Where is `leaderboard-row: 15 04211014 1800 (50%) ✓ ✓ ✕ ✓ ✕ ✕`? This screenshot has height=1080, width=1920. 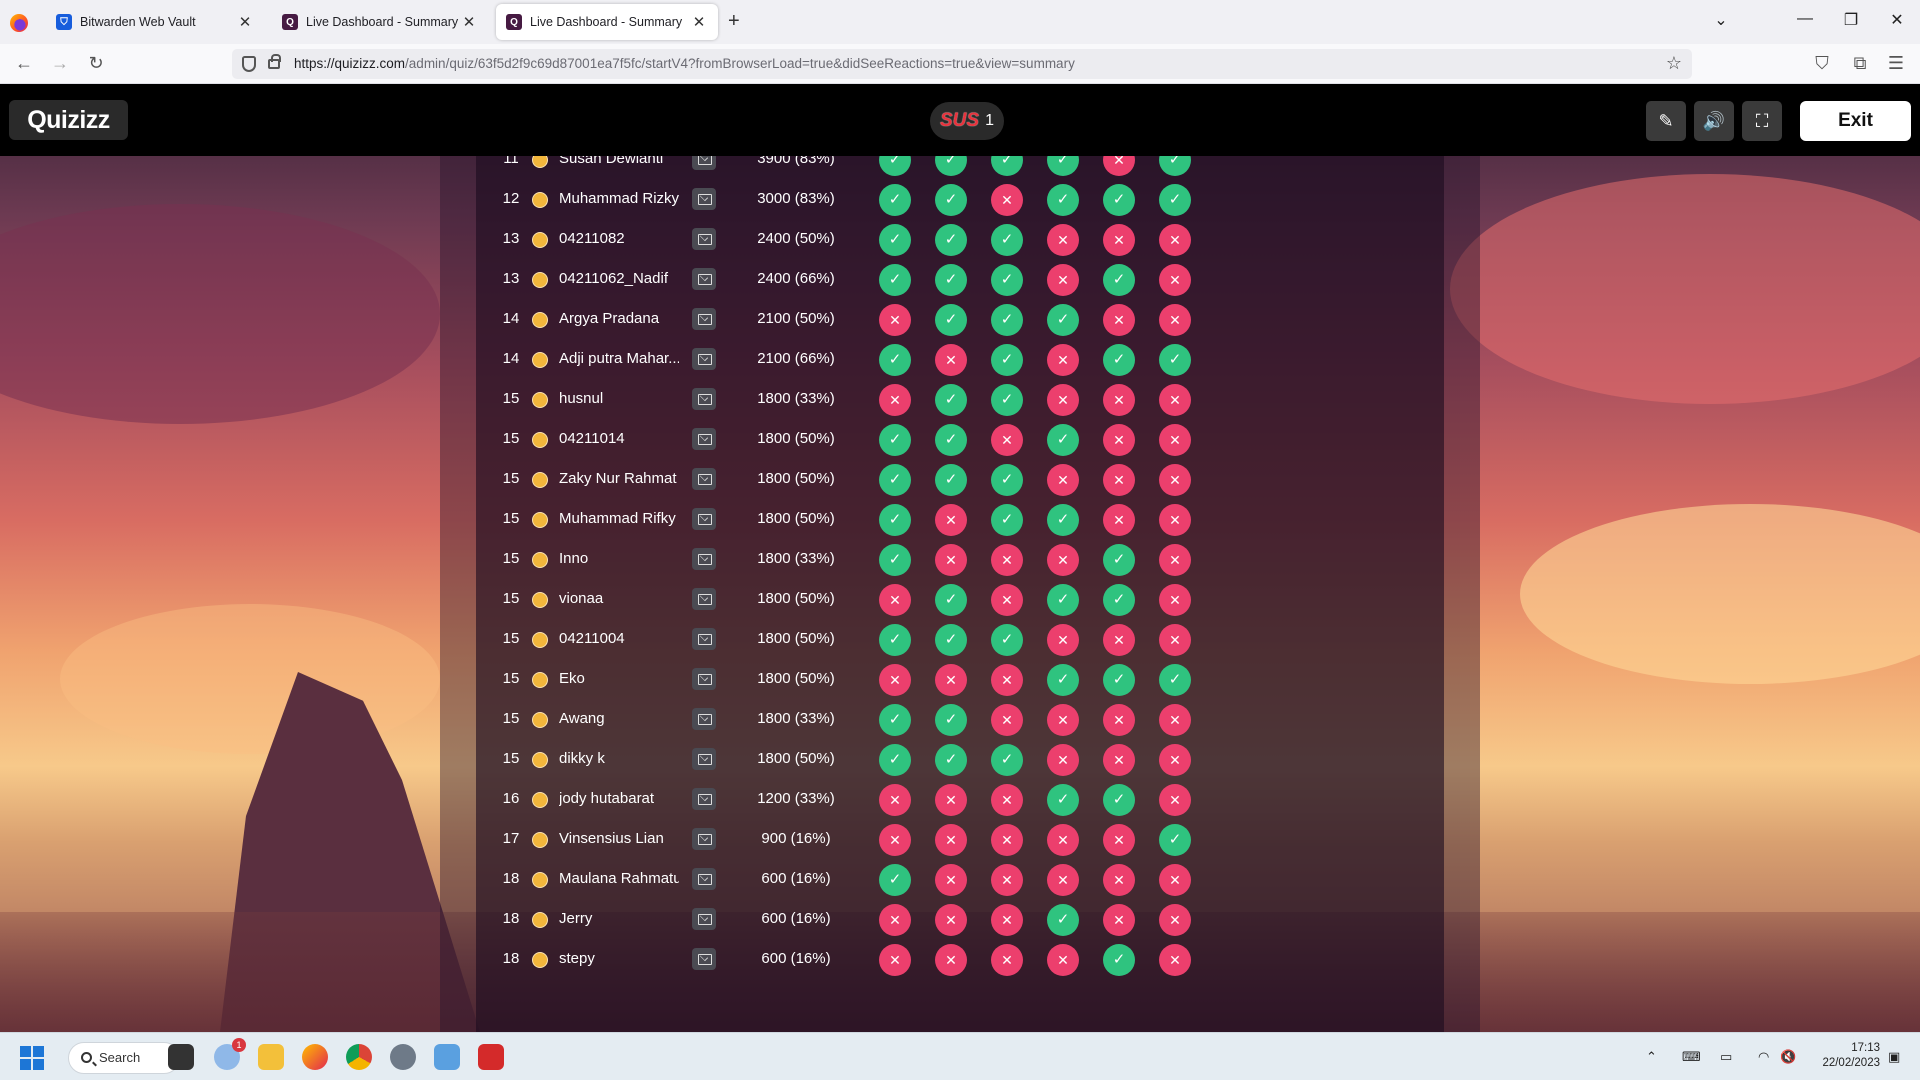
leaderboard-row: 15 04211014 1800 (50%) ✓ ✓ ✕ ✓ ✕ ✕ is located at coordinates (960, 439).